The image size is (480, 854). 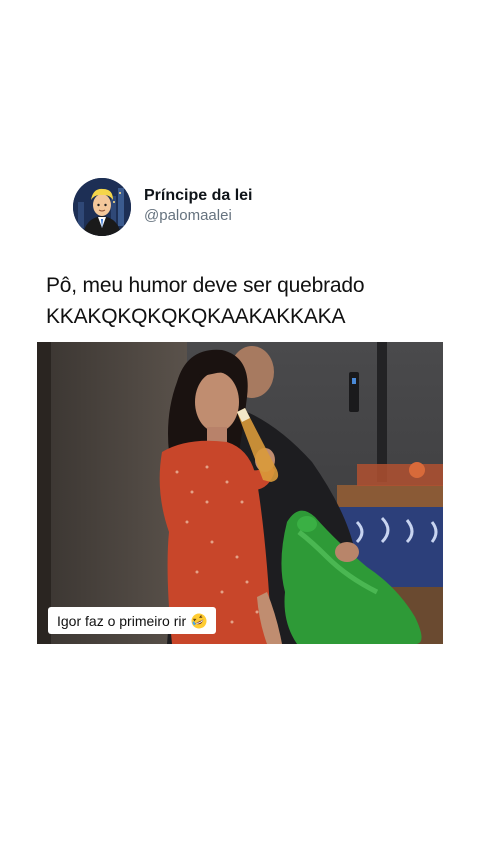 I want to click on avatar-cartoon-man-icon, so click(x=102, y=207).